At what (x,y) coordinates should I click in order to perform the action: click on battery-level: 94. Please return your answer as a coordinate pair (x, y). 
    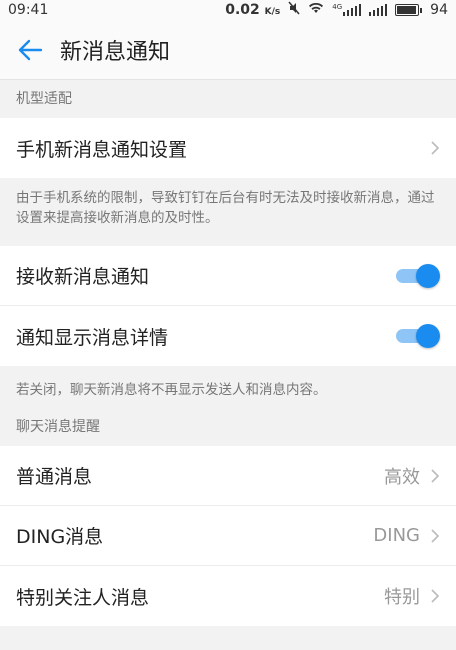
    Looking at the image, I should click on (439, 10).